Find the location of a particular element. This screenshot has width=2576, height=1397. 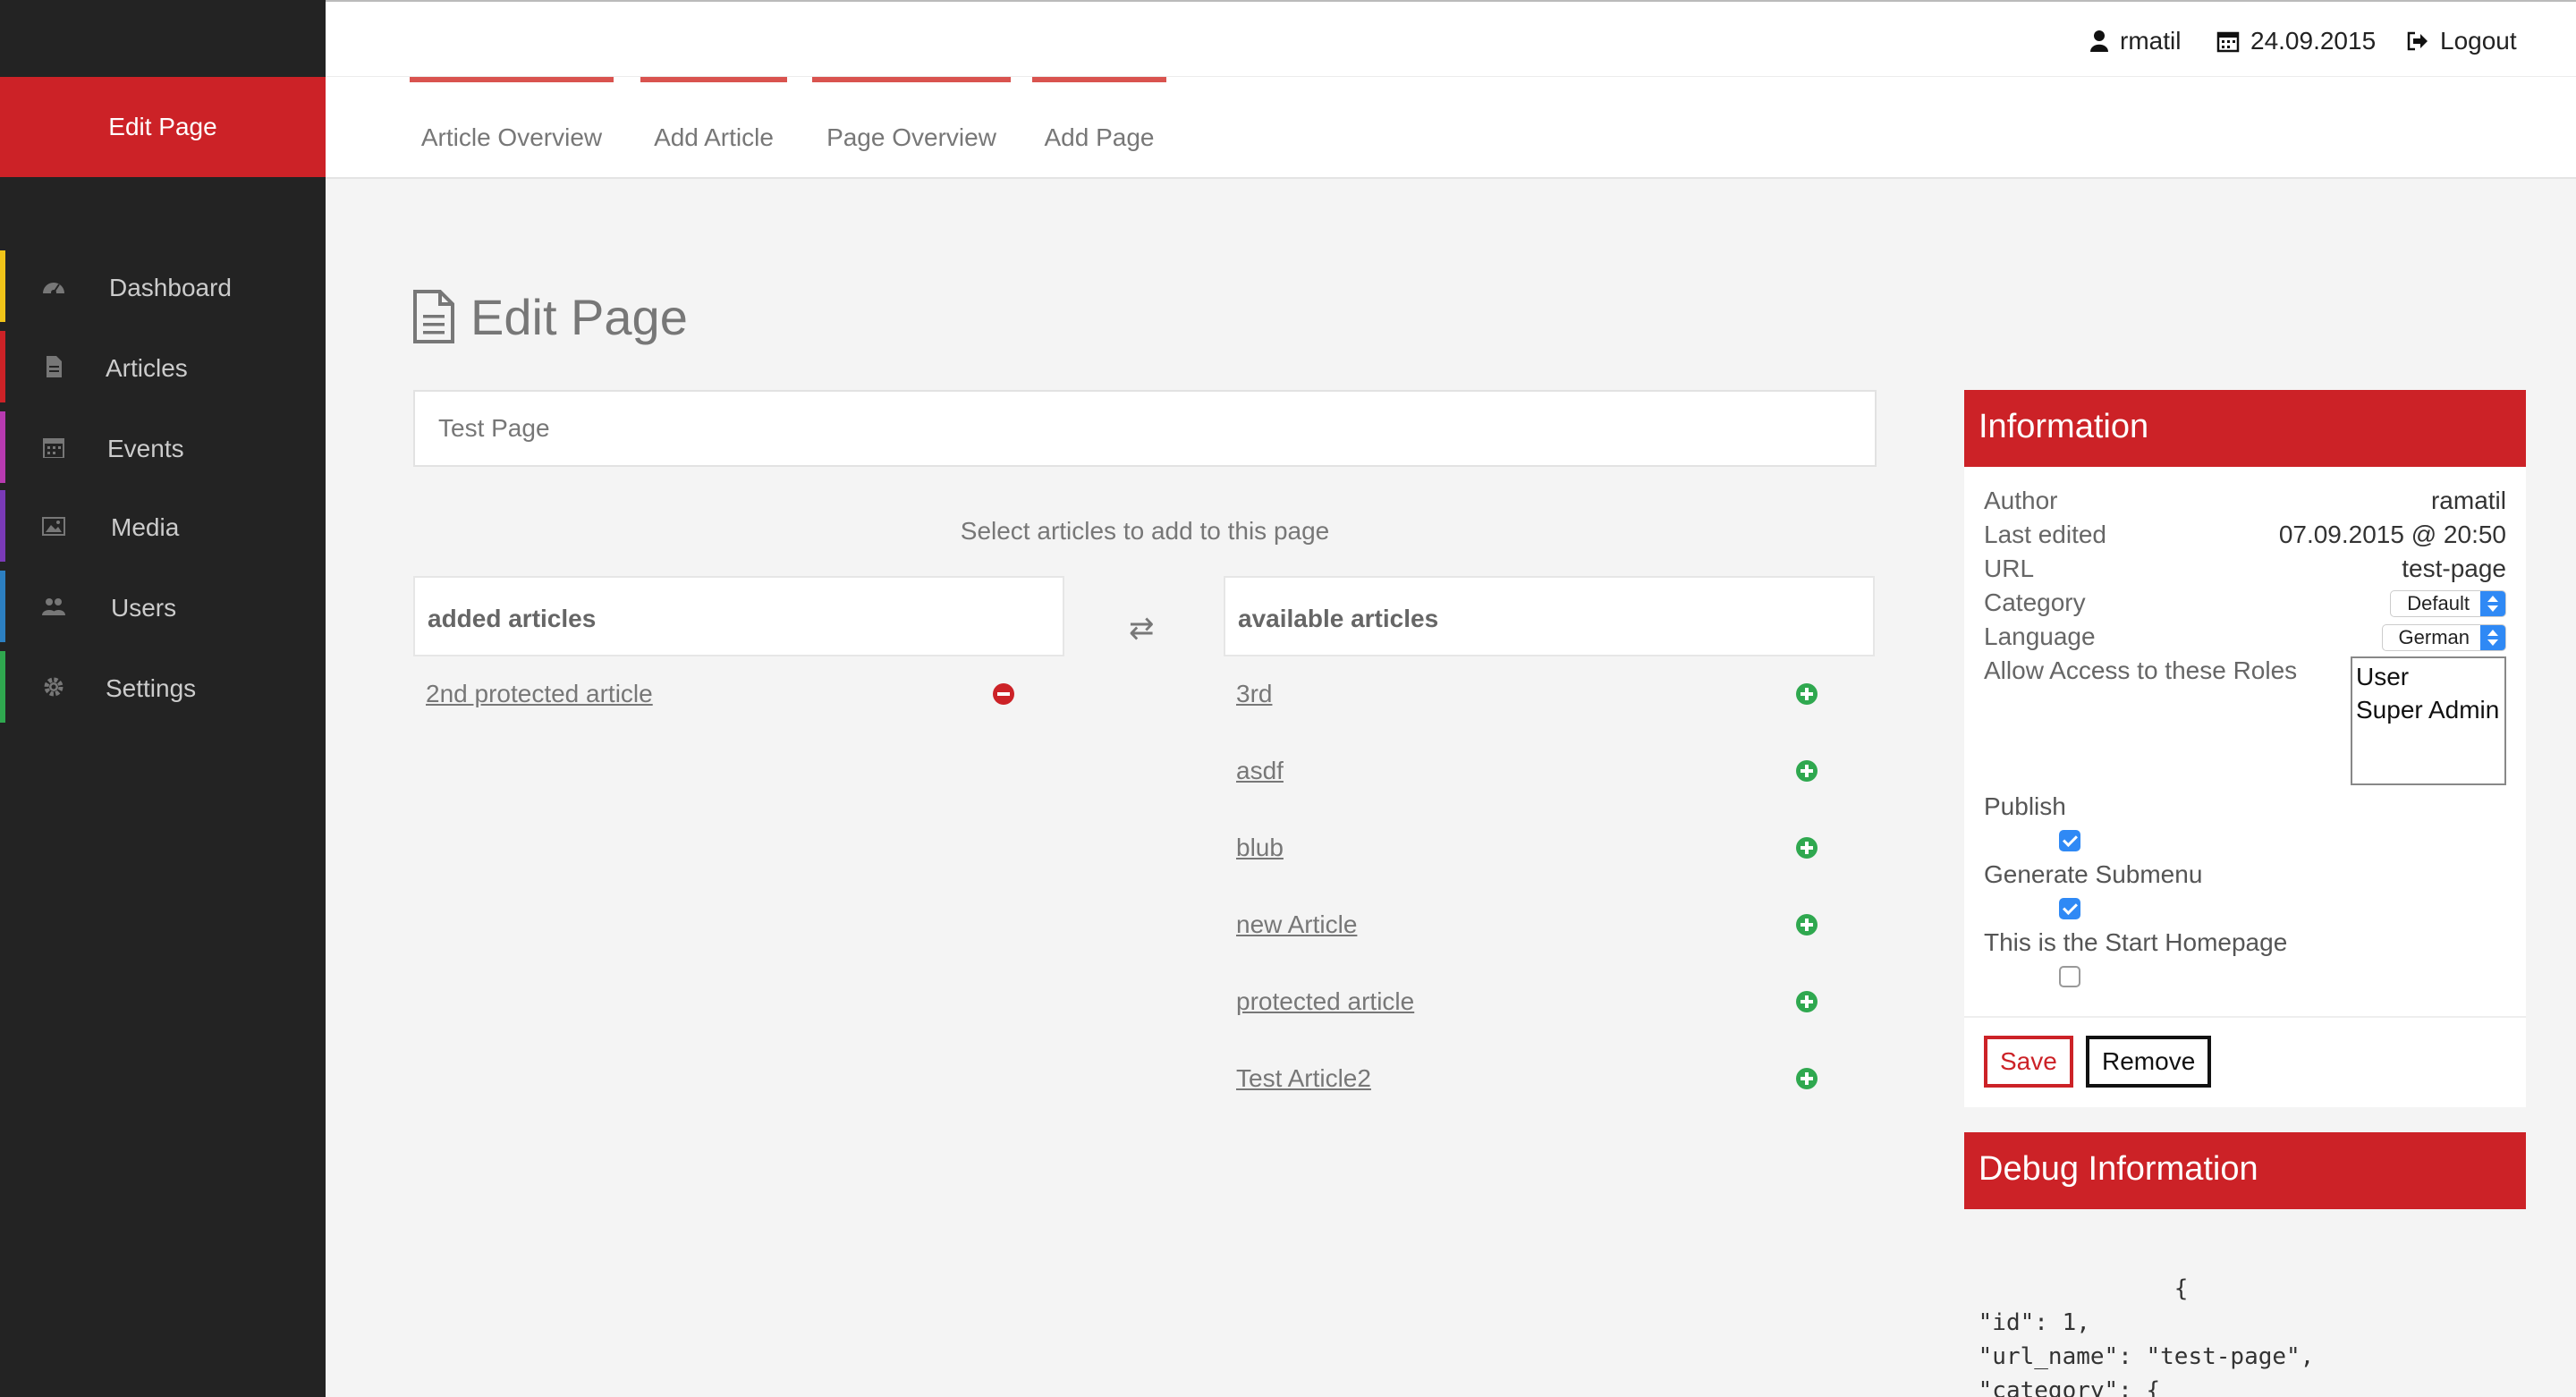

added-article-link: 2nd protected article is located at coordinates (539, 694).